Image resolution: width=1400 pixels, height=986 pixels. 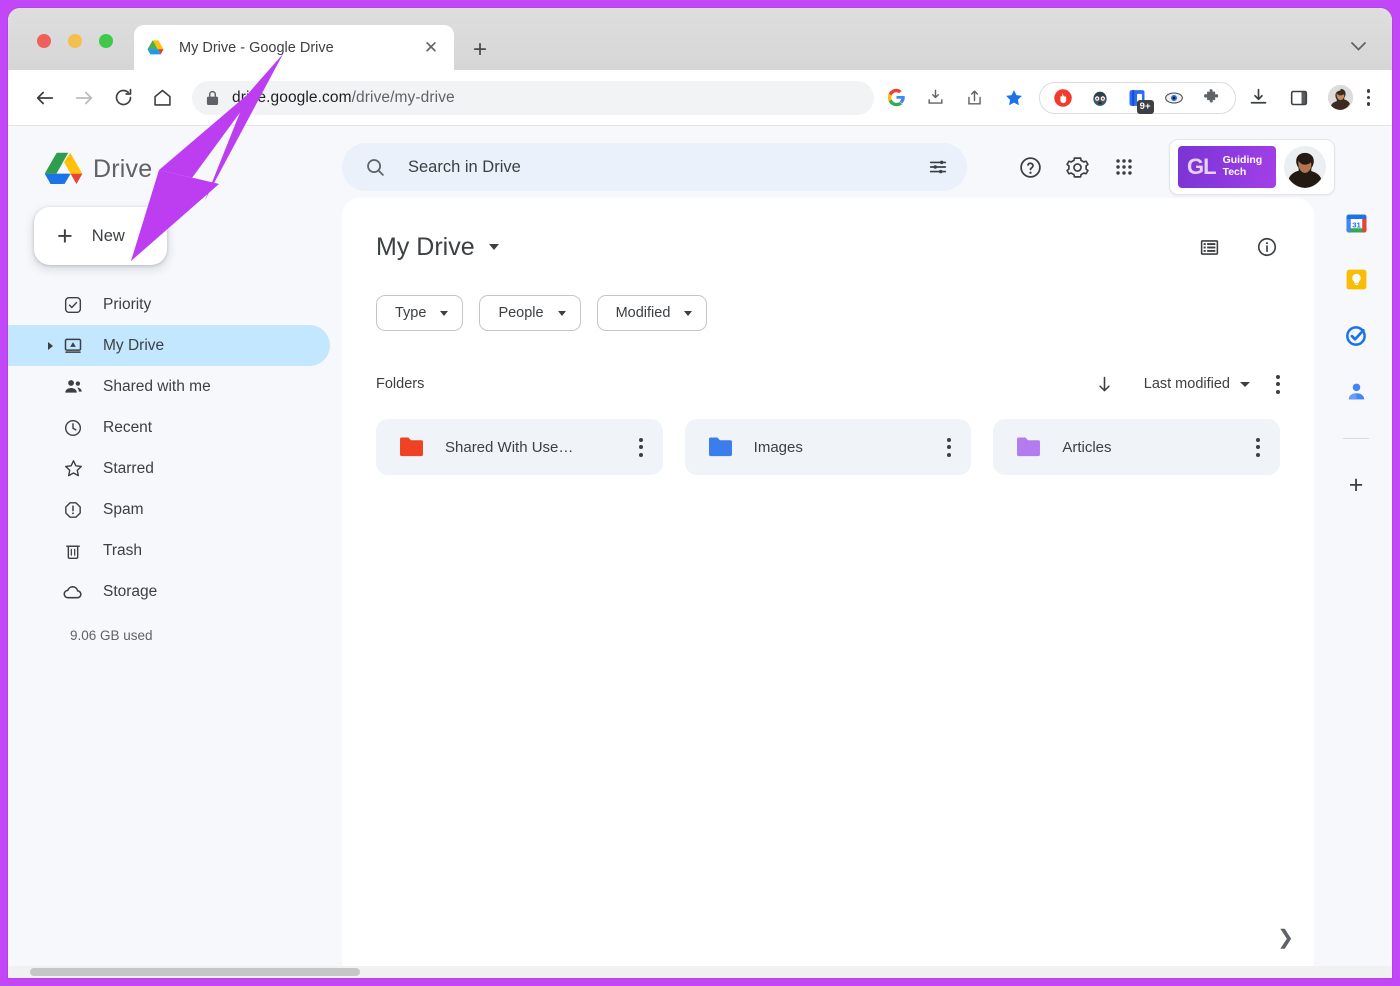 What do you see at coordinates (1211, 97) in the screenshot?
I see `puzzle-extensions-icon` at bounding box center [1211, 97].